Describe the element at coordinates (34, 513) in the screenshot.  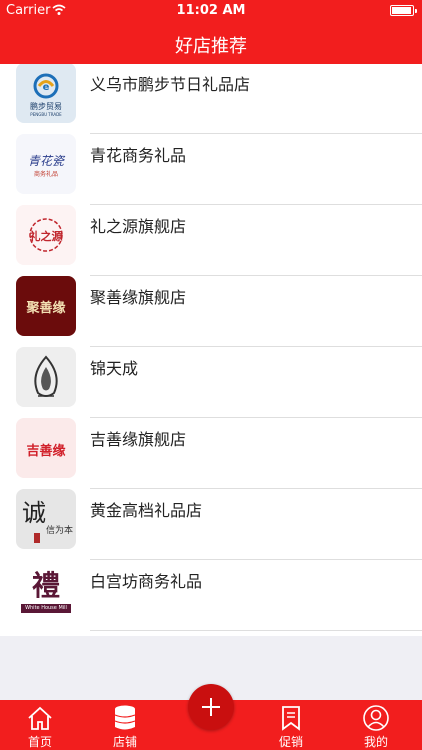
I see `logo-caption: 诚` at that location.